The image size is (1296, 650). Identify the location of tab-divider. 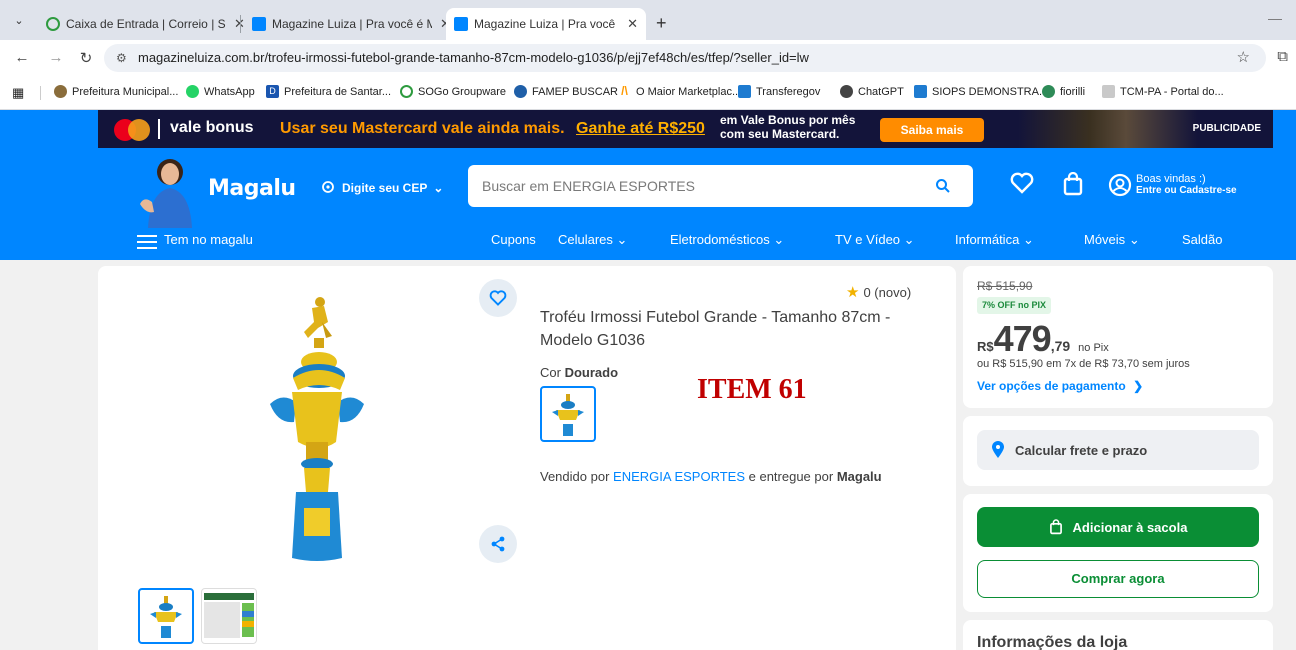
(240, 24).